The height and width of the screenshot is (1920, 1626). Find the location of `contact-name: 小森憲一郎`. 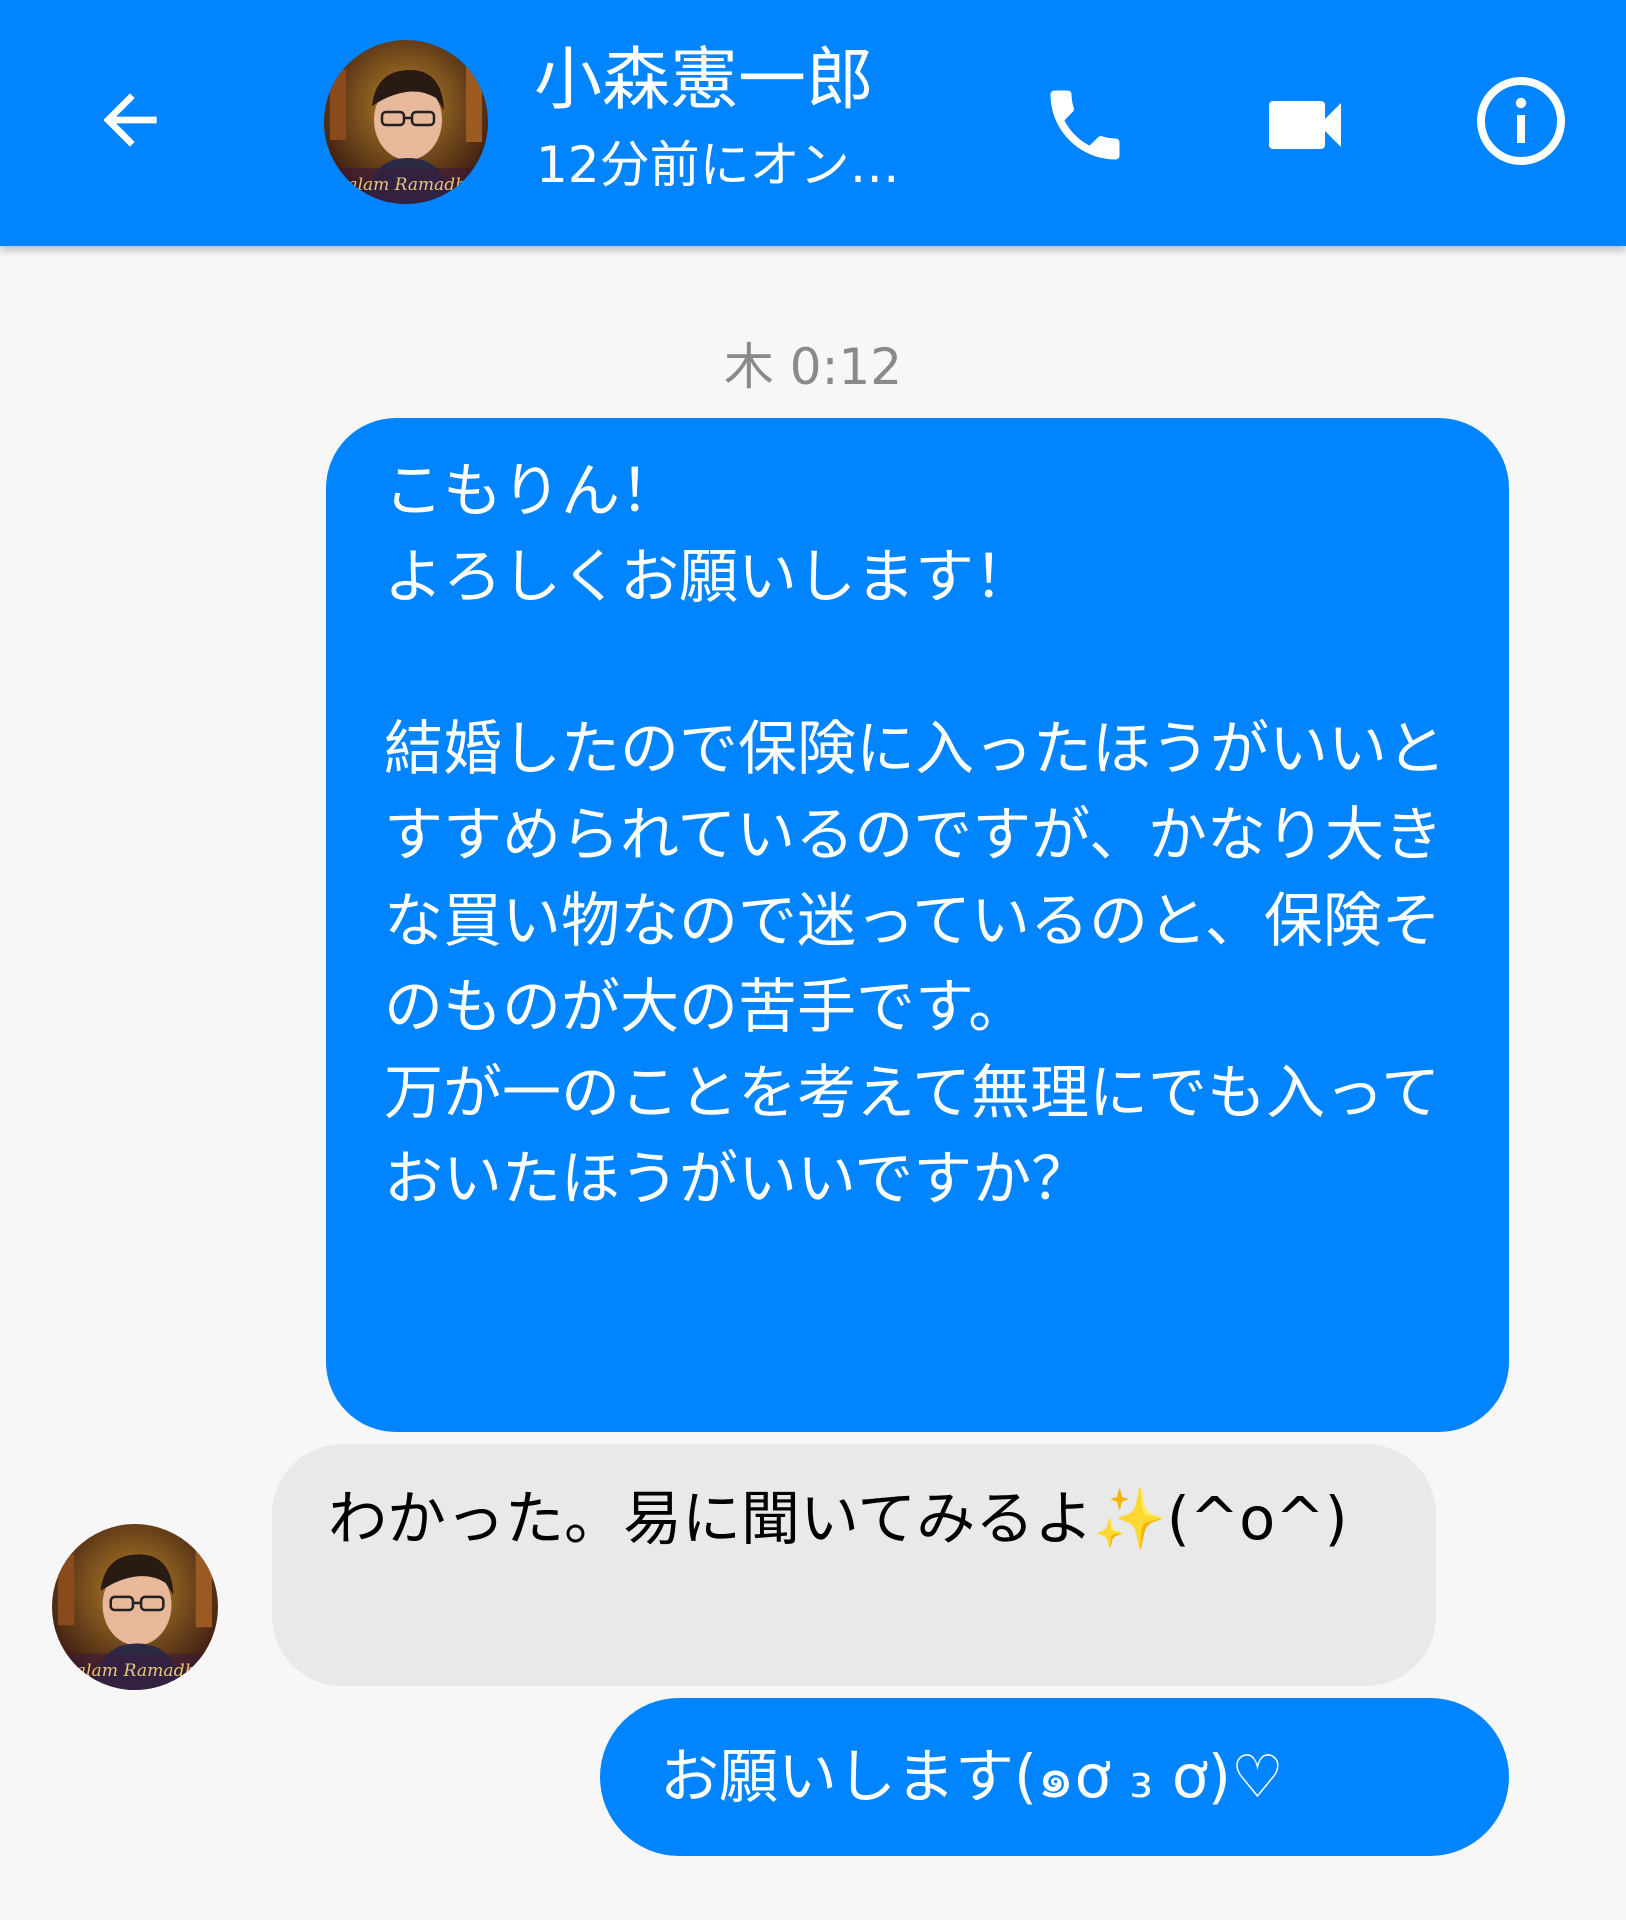

contact-name: 小森憲一郎 is located at coordinates (704, 81).